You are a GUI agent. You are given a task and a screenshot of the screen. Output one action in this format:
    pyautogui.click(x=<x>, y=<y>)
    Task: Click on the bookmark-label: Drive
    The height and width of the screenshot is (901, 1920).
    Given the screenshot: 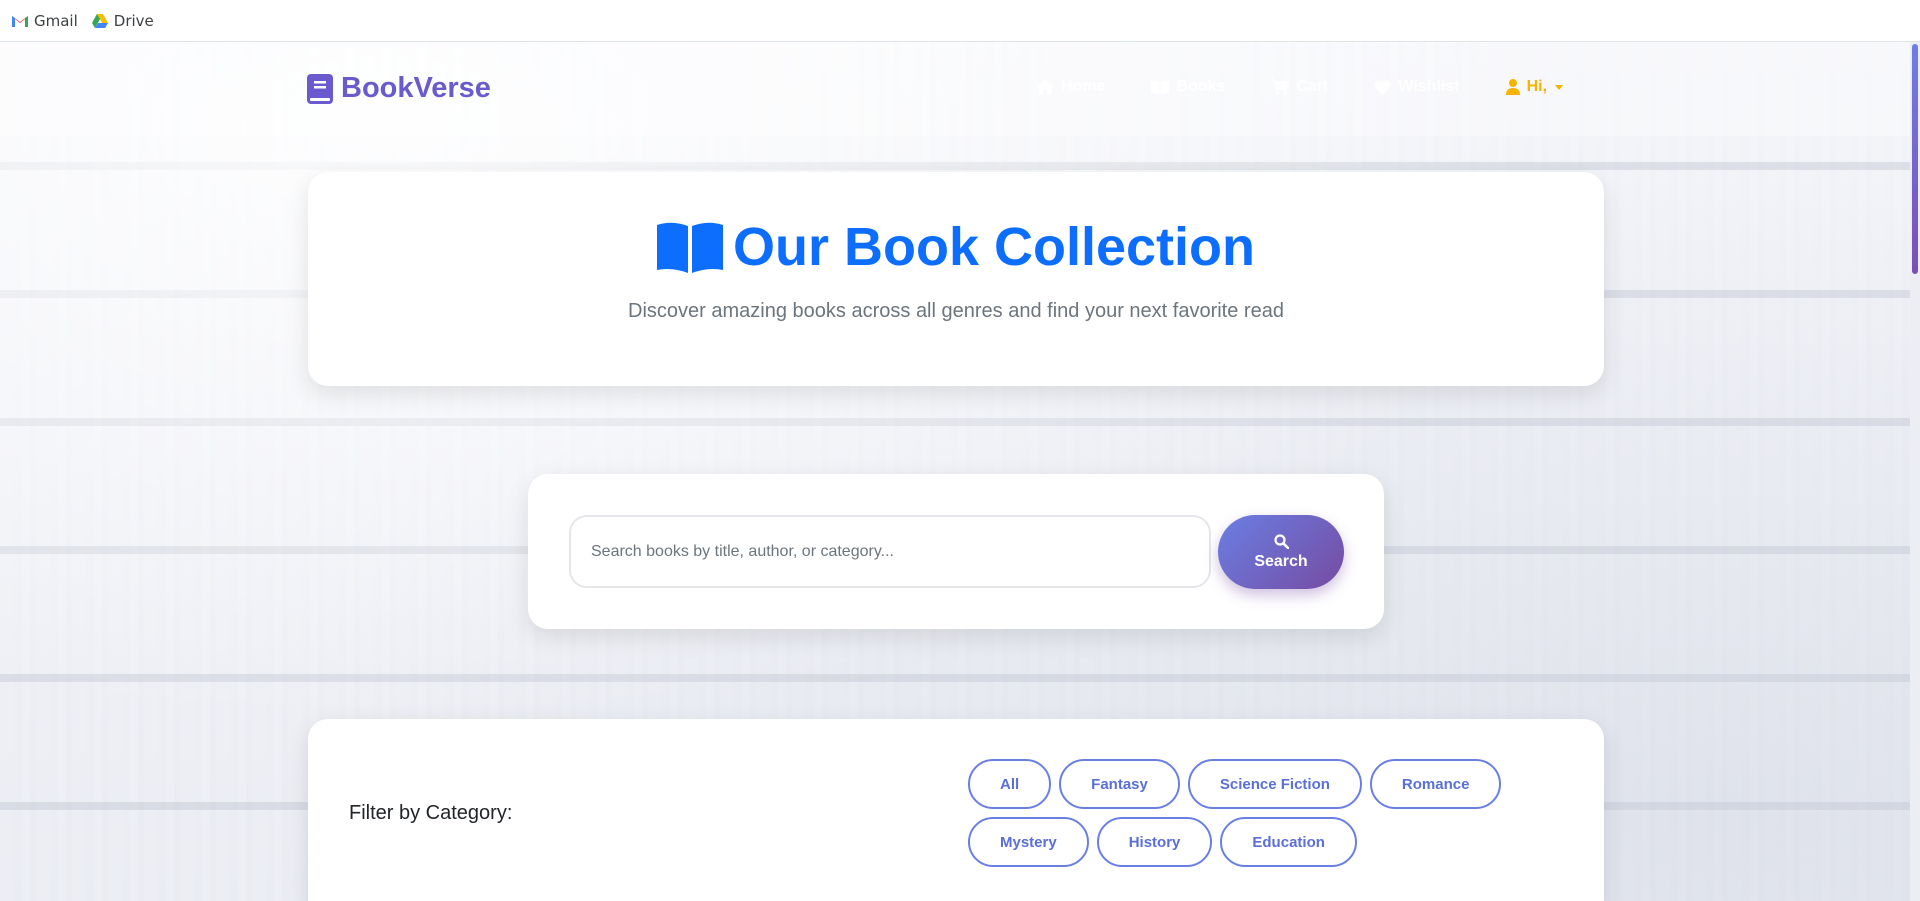 What is the action you would take?
    pyautogui.click(x=133, y=20)
    